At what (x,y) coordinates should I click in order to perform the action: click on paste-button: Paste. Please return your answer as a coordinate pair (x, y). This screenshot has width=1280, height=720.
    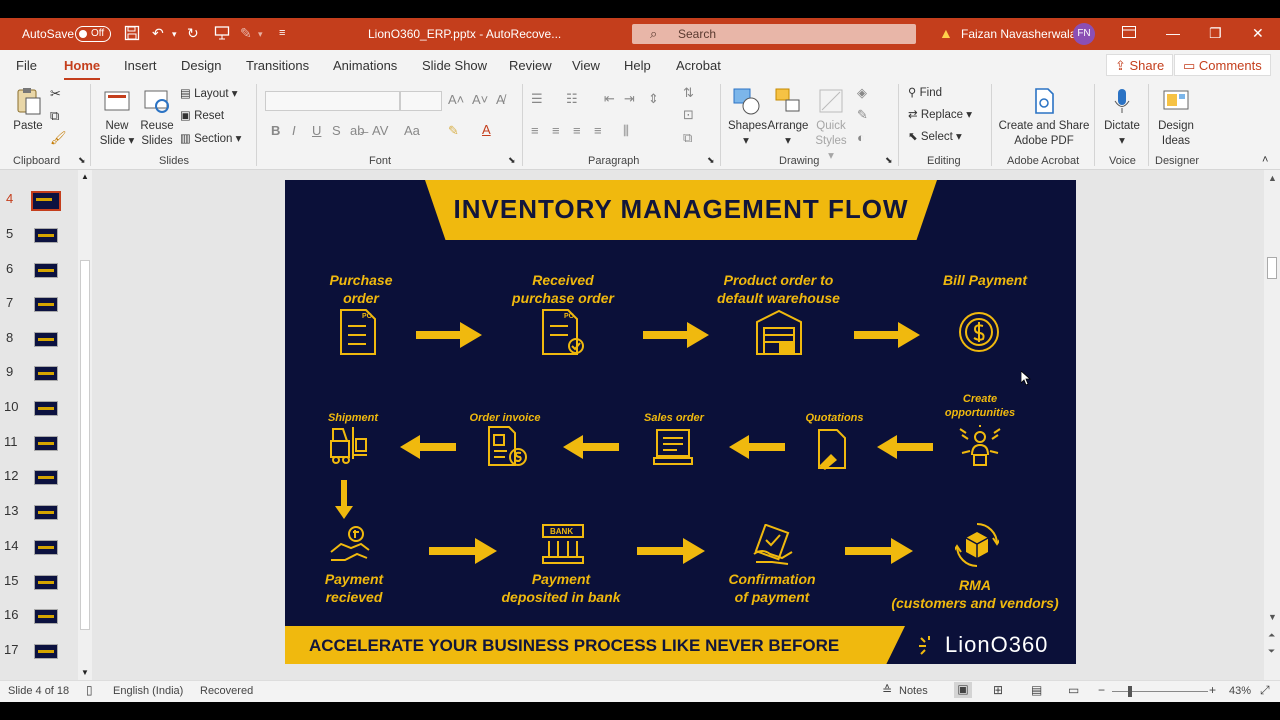
    Looking at the image, I should click on (28, 110).